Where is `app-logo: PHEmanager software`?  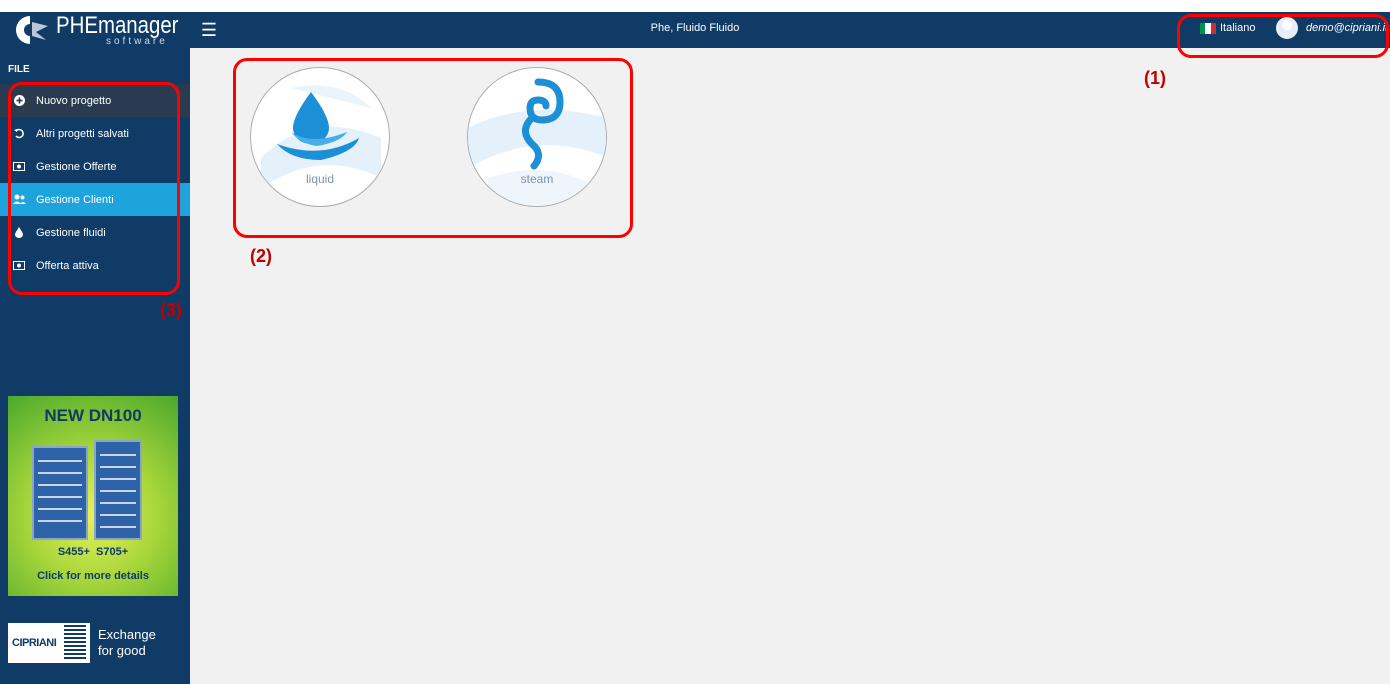
app-logo: PHEmanager software is located at coordinates (105, 30).